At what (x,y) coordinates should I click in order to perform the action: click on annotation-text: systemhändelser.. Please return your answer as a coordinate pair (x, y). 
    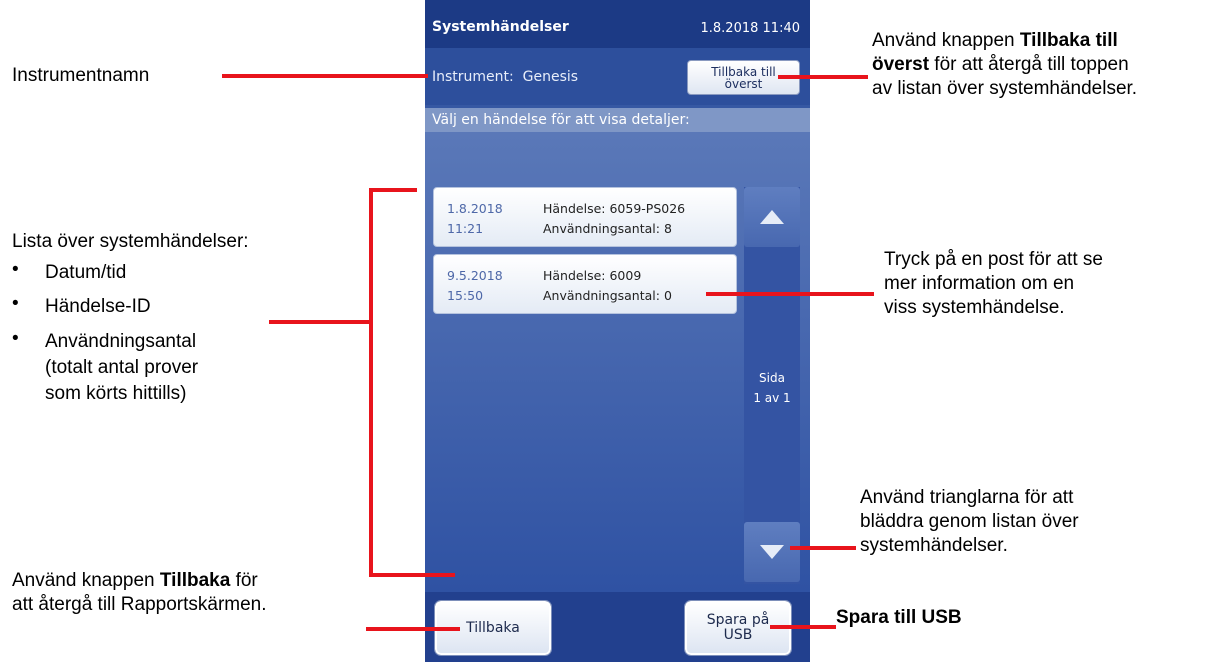
    Looking at the image, I should click on (934, 545).